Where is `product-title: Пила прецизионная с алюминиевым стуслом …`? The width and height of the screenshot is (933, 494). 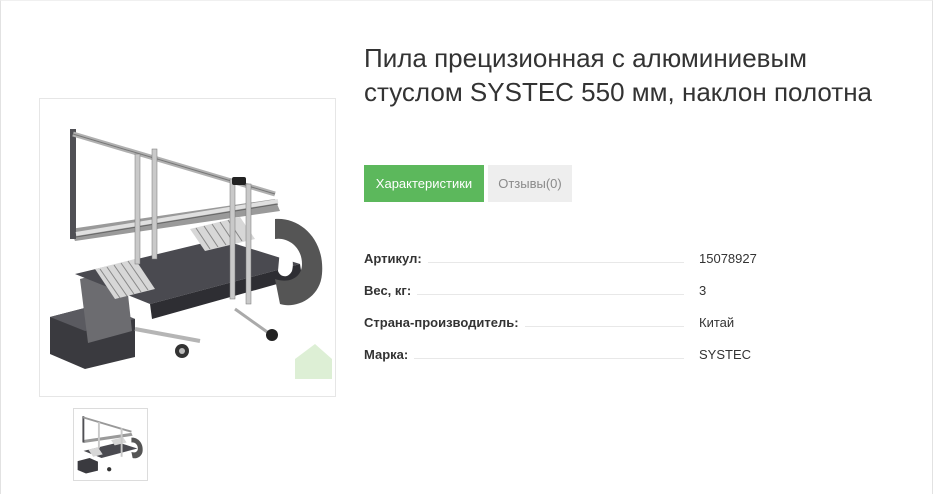
product-title: Пила прецизионная с алюминиевым стуслом … is located at coordinates (618, 75).